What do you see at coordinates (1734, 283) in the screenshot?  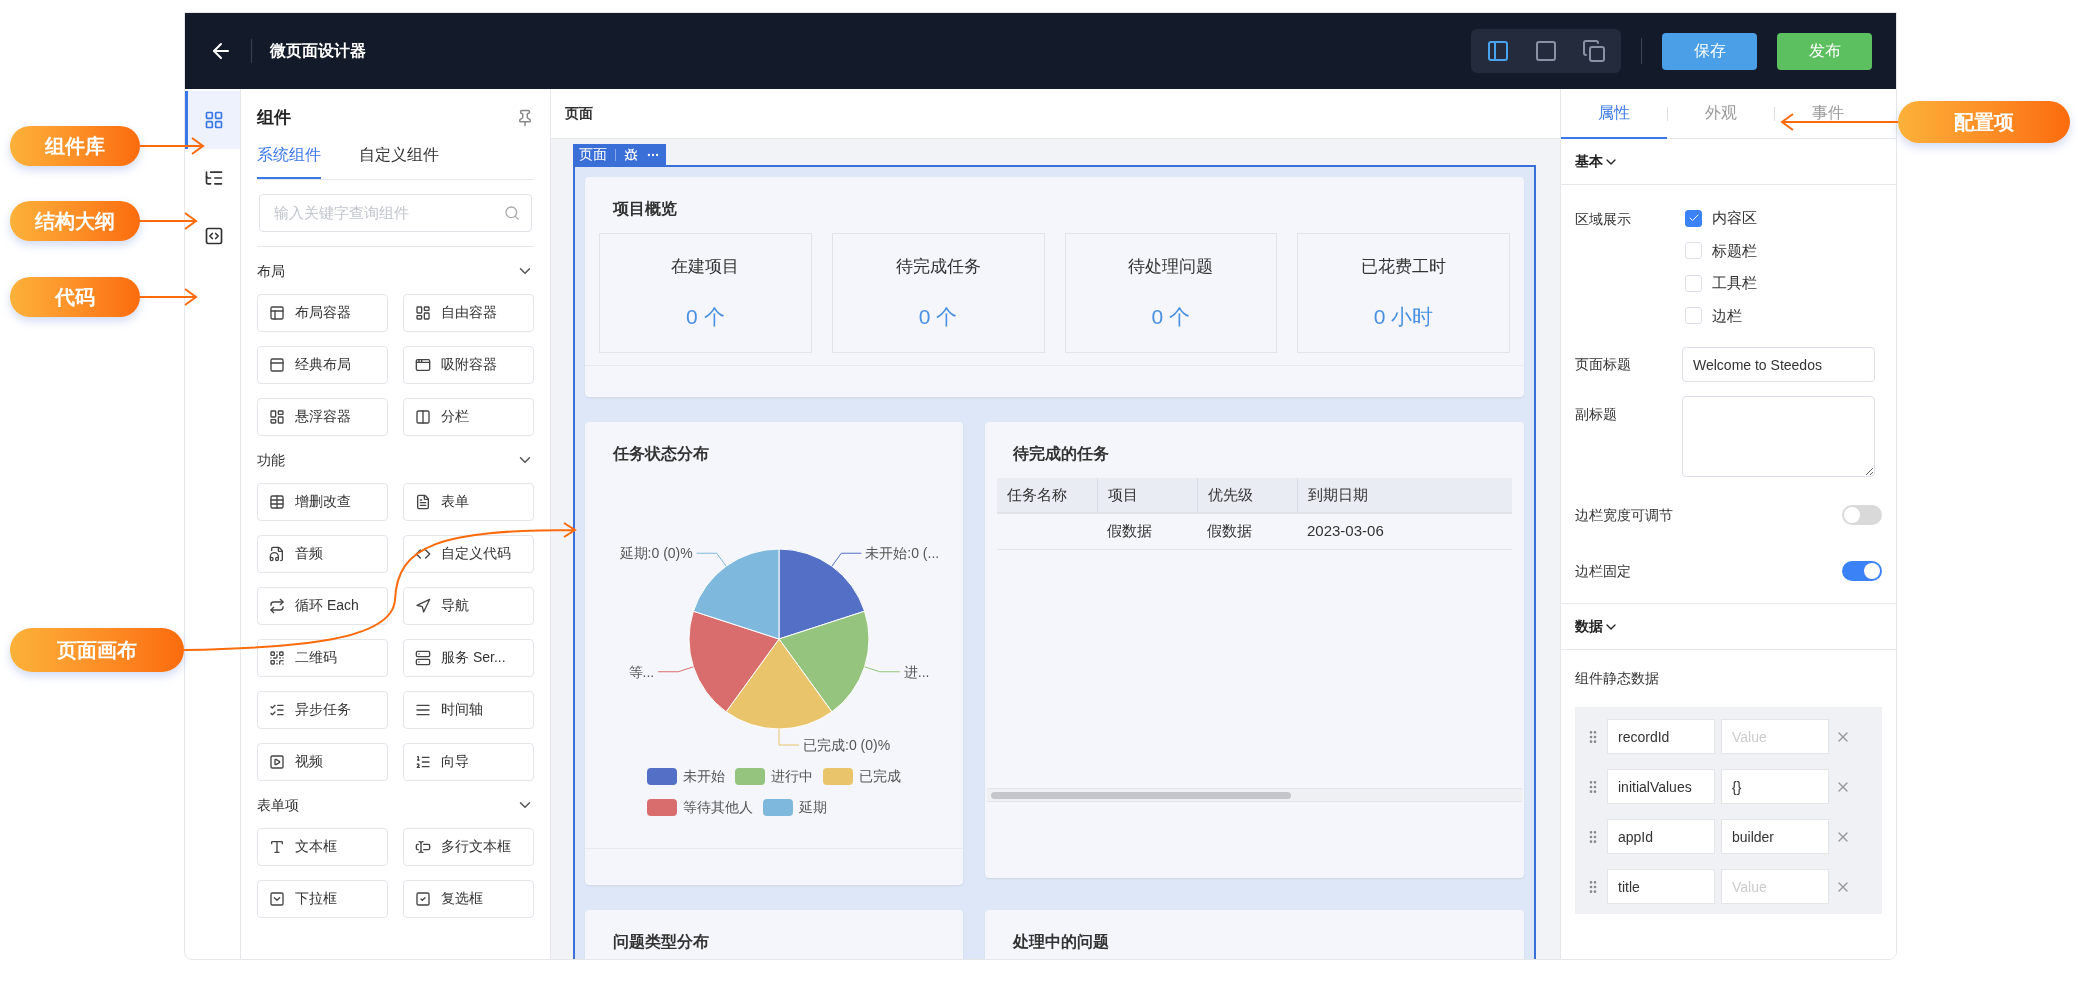 I see `checkbox-label: 工具栏` at bounding box center [1734, 283].